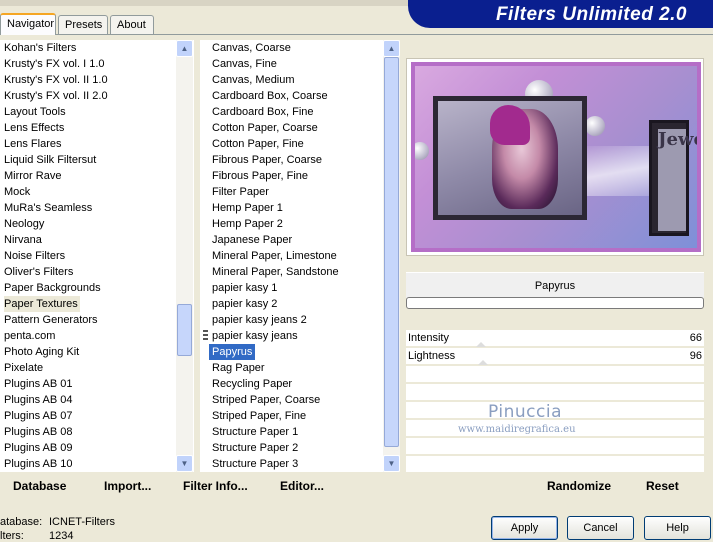 Image resolution: width=713 pixels, height=542 pixels. Describe the element at coordinates (35, 112) in the screenshot. I see `category-item: Layout Tools` at that location.